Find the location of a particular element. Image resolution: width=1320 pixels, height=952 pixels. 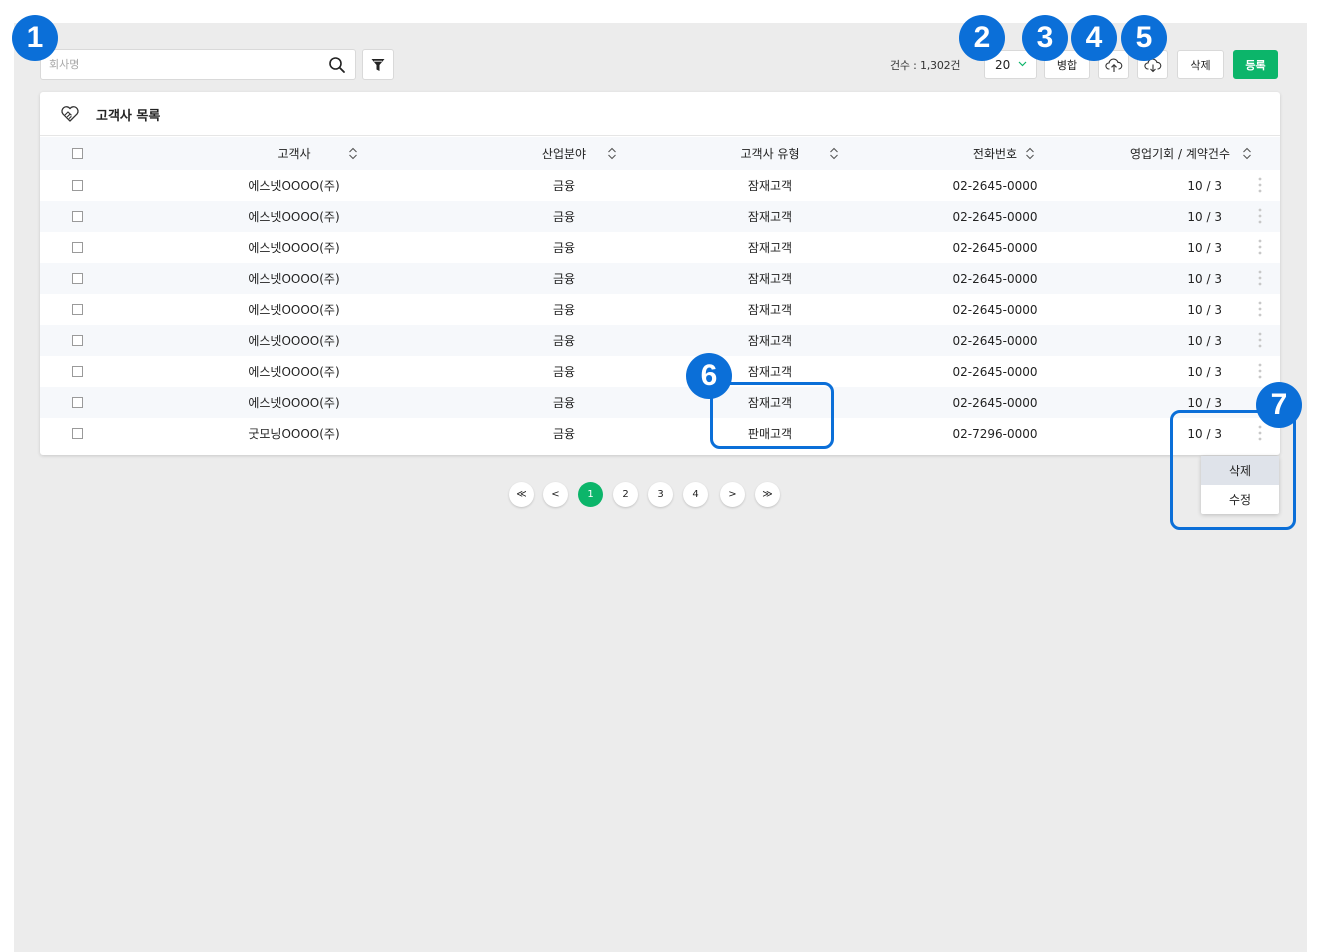

select-all-checkbox-cell is located at coordinates (77, 153).